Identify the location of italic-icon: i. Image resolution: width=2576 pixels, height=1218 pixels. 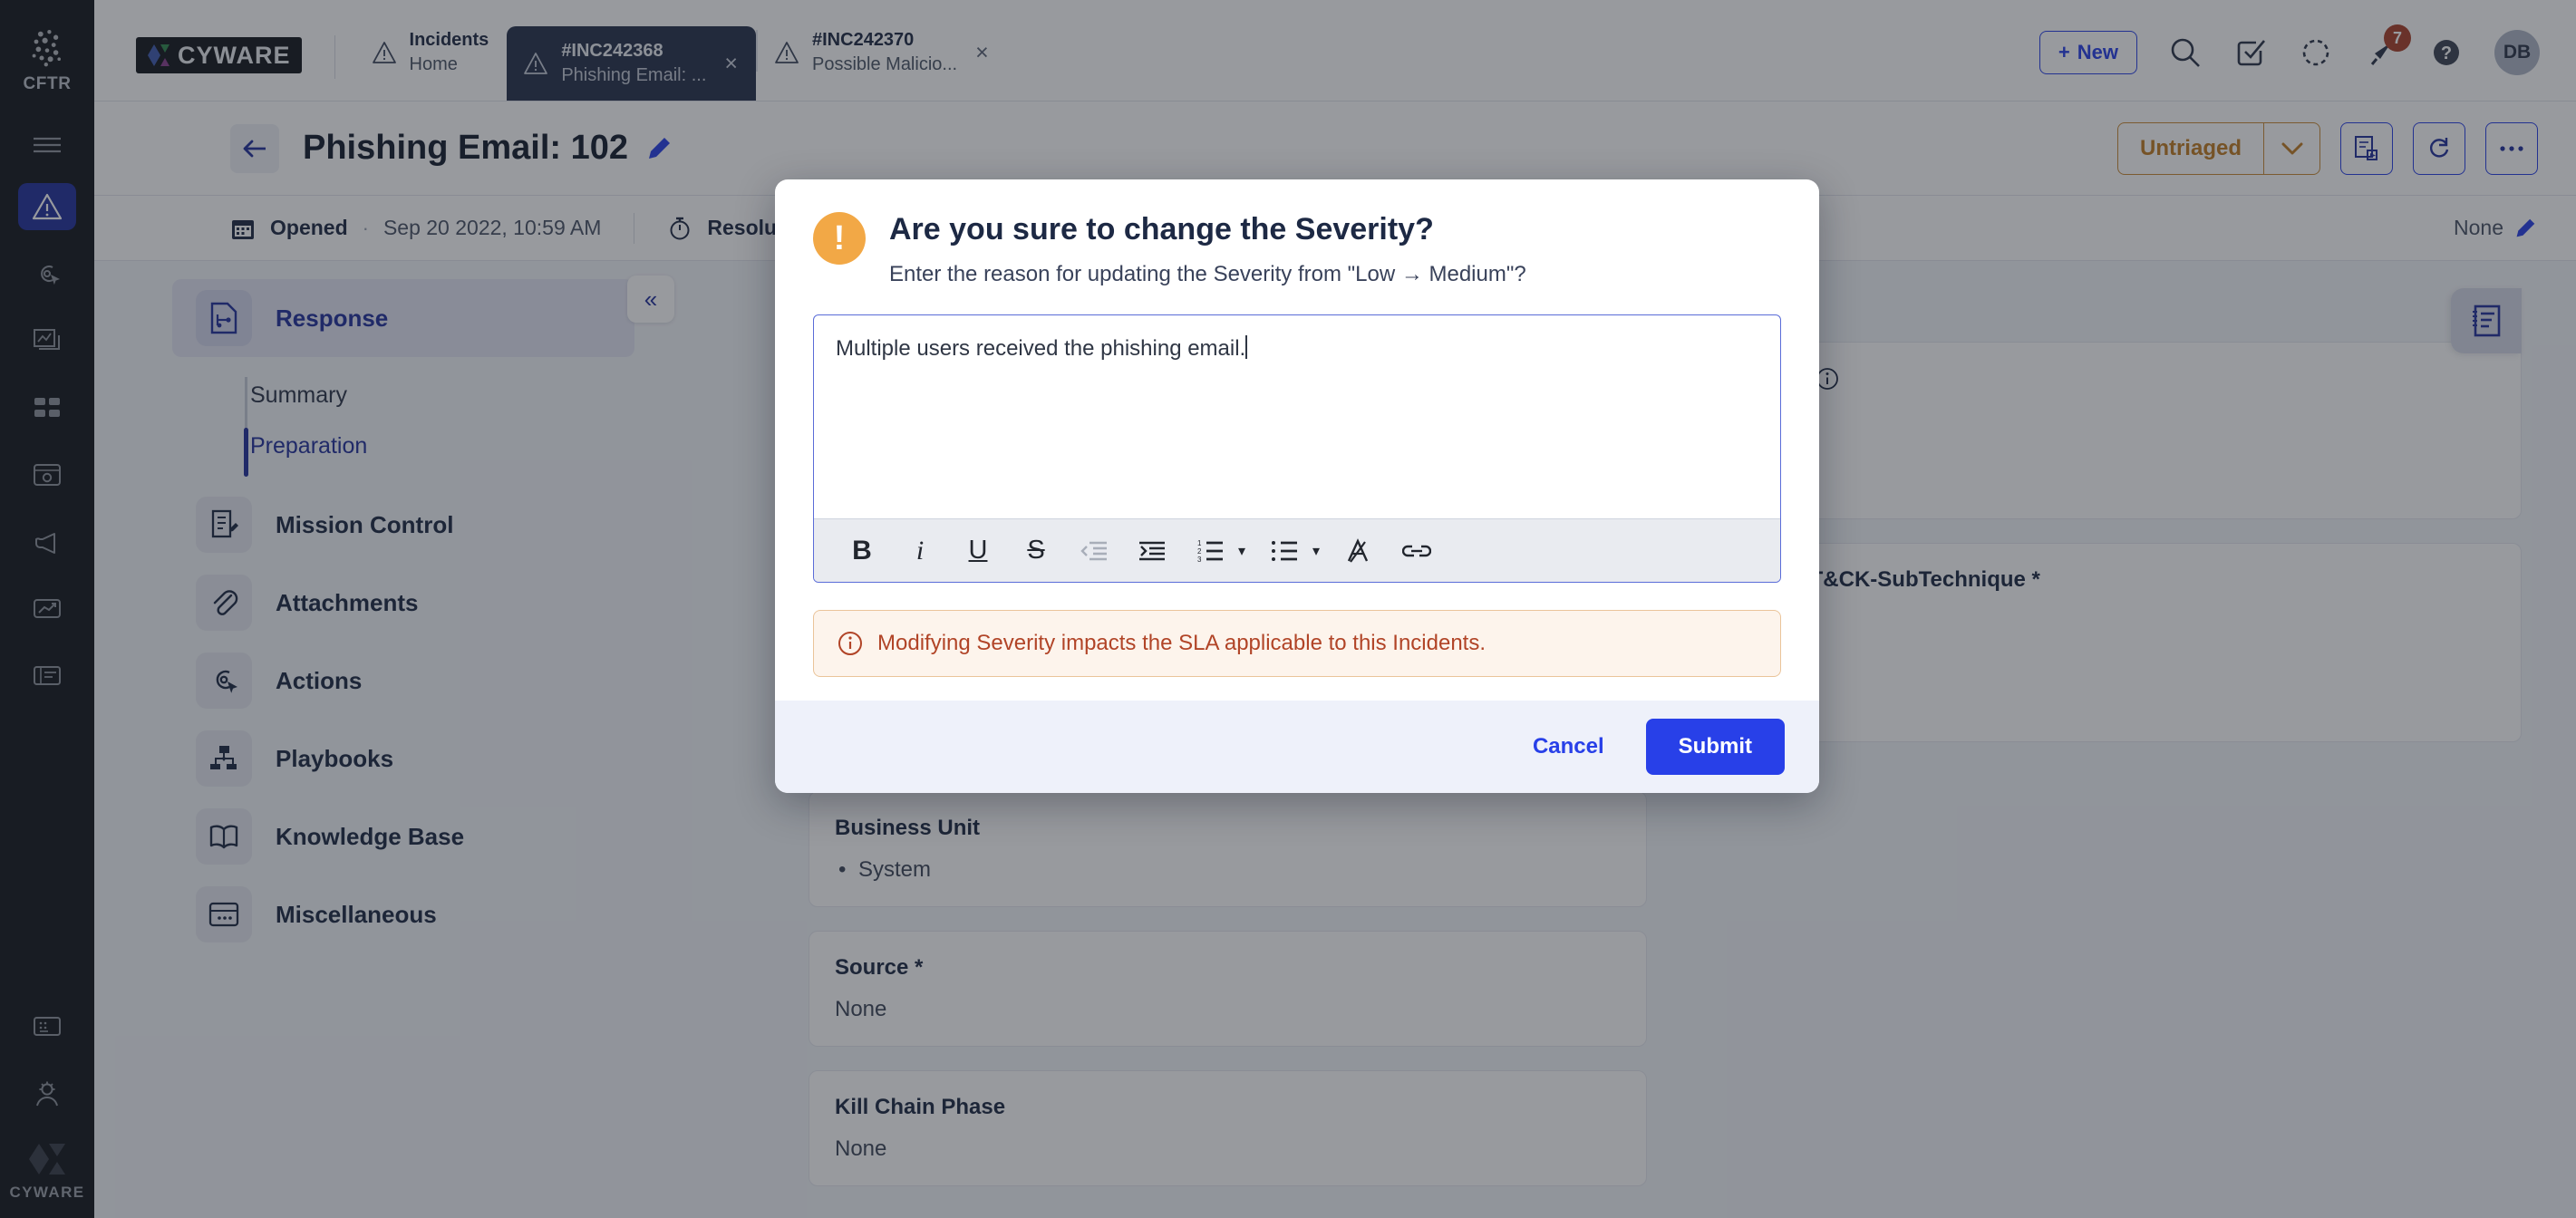
(920, 551).